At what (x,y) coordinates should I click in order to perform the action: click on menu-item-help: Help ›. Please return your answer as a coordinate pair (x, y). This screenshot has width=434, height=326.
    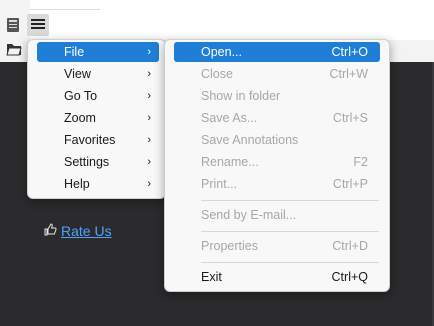
    Looking at the image, I should click on (98, 184).